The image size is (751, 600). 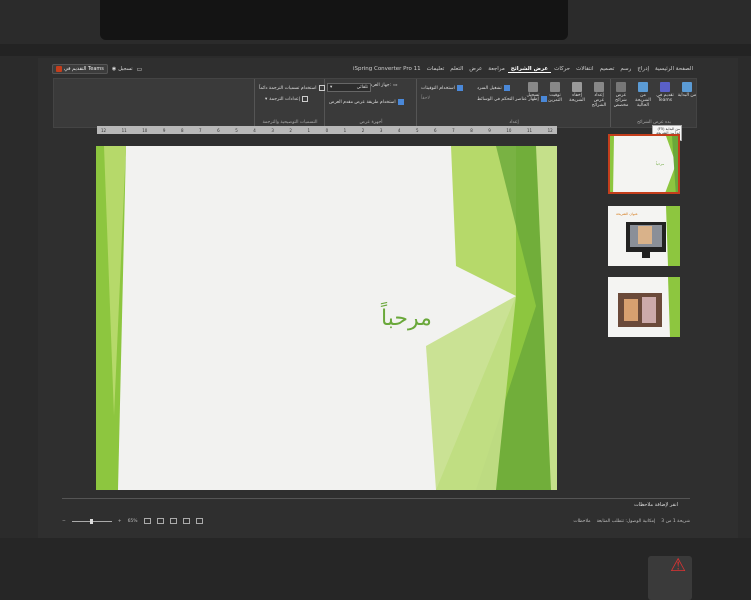 What do you see at coordinates (678, 565) in the screenshot?
I see `warning-icon: ⚠` at bounding box center [678, 565].